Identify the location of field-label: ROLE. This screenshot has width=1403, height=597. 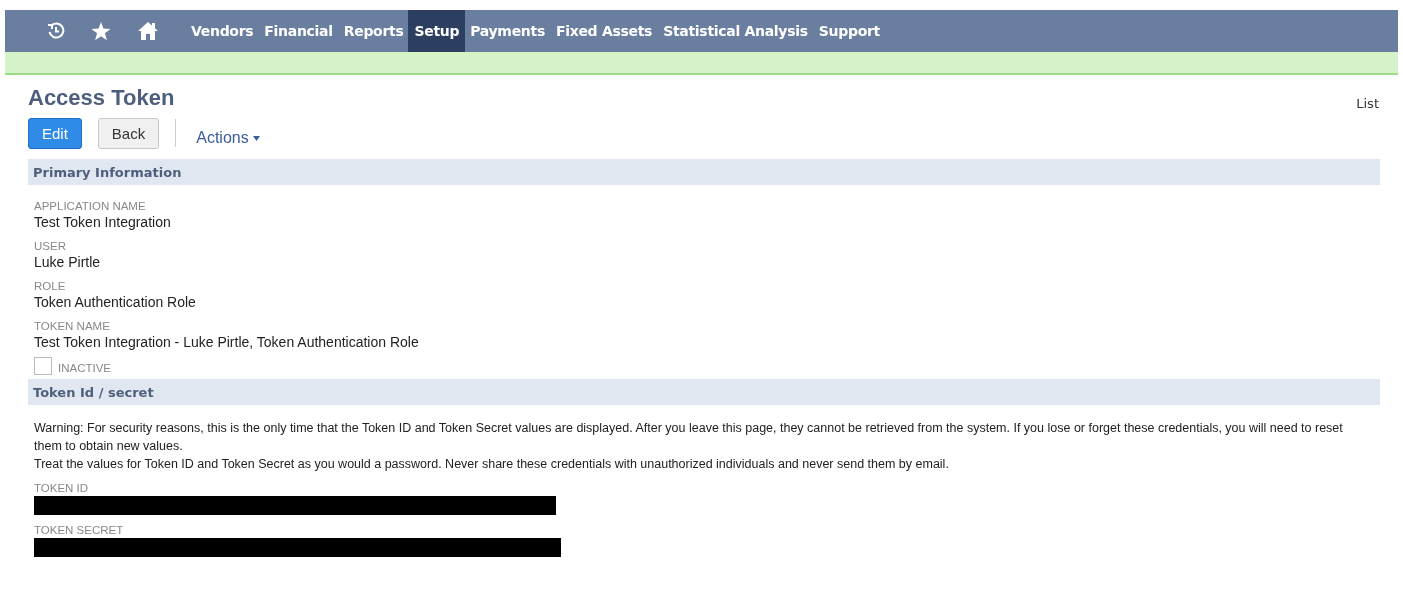
(50, 286).